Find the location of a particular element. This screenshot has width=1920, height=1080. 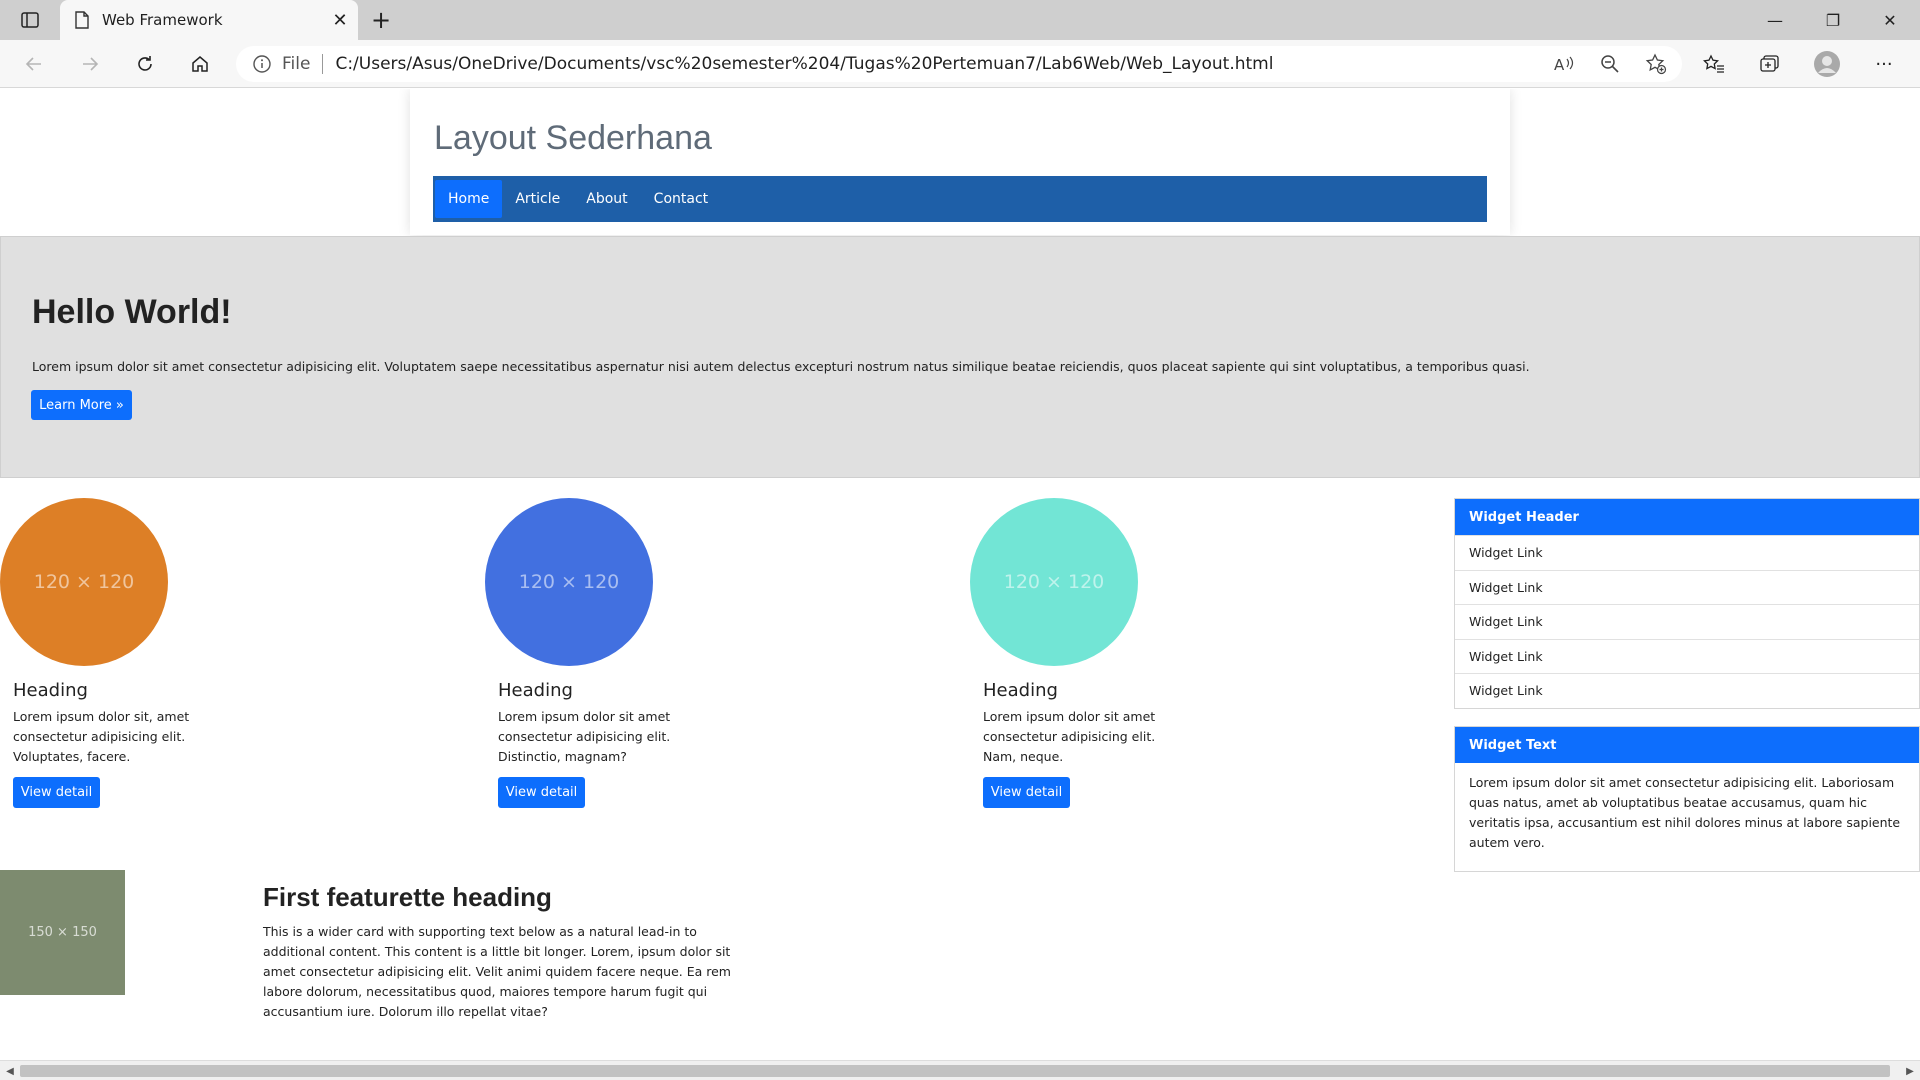

home-icon is located at coordinates (200, 64).